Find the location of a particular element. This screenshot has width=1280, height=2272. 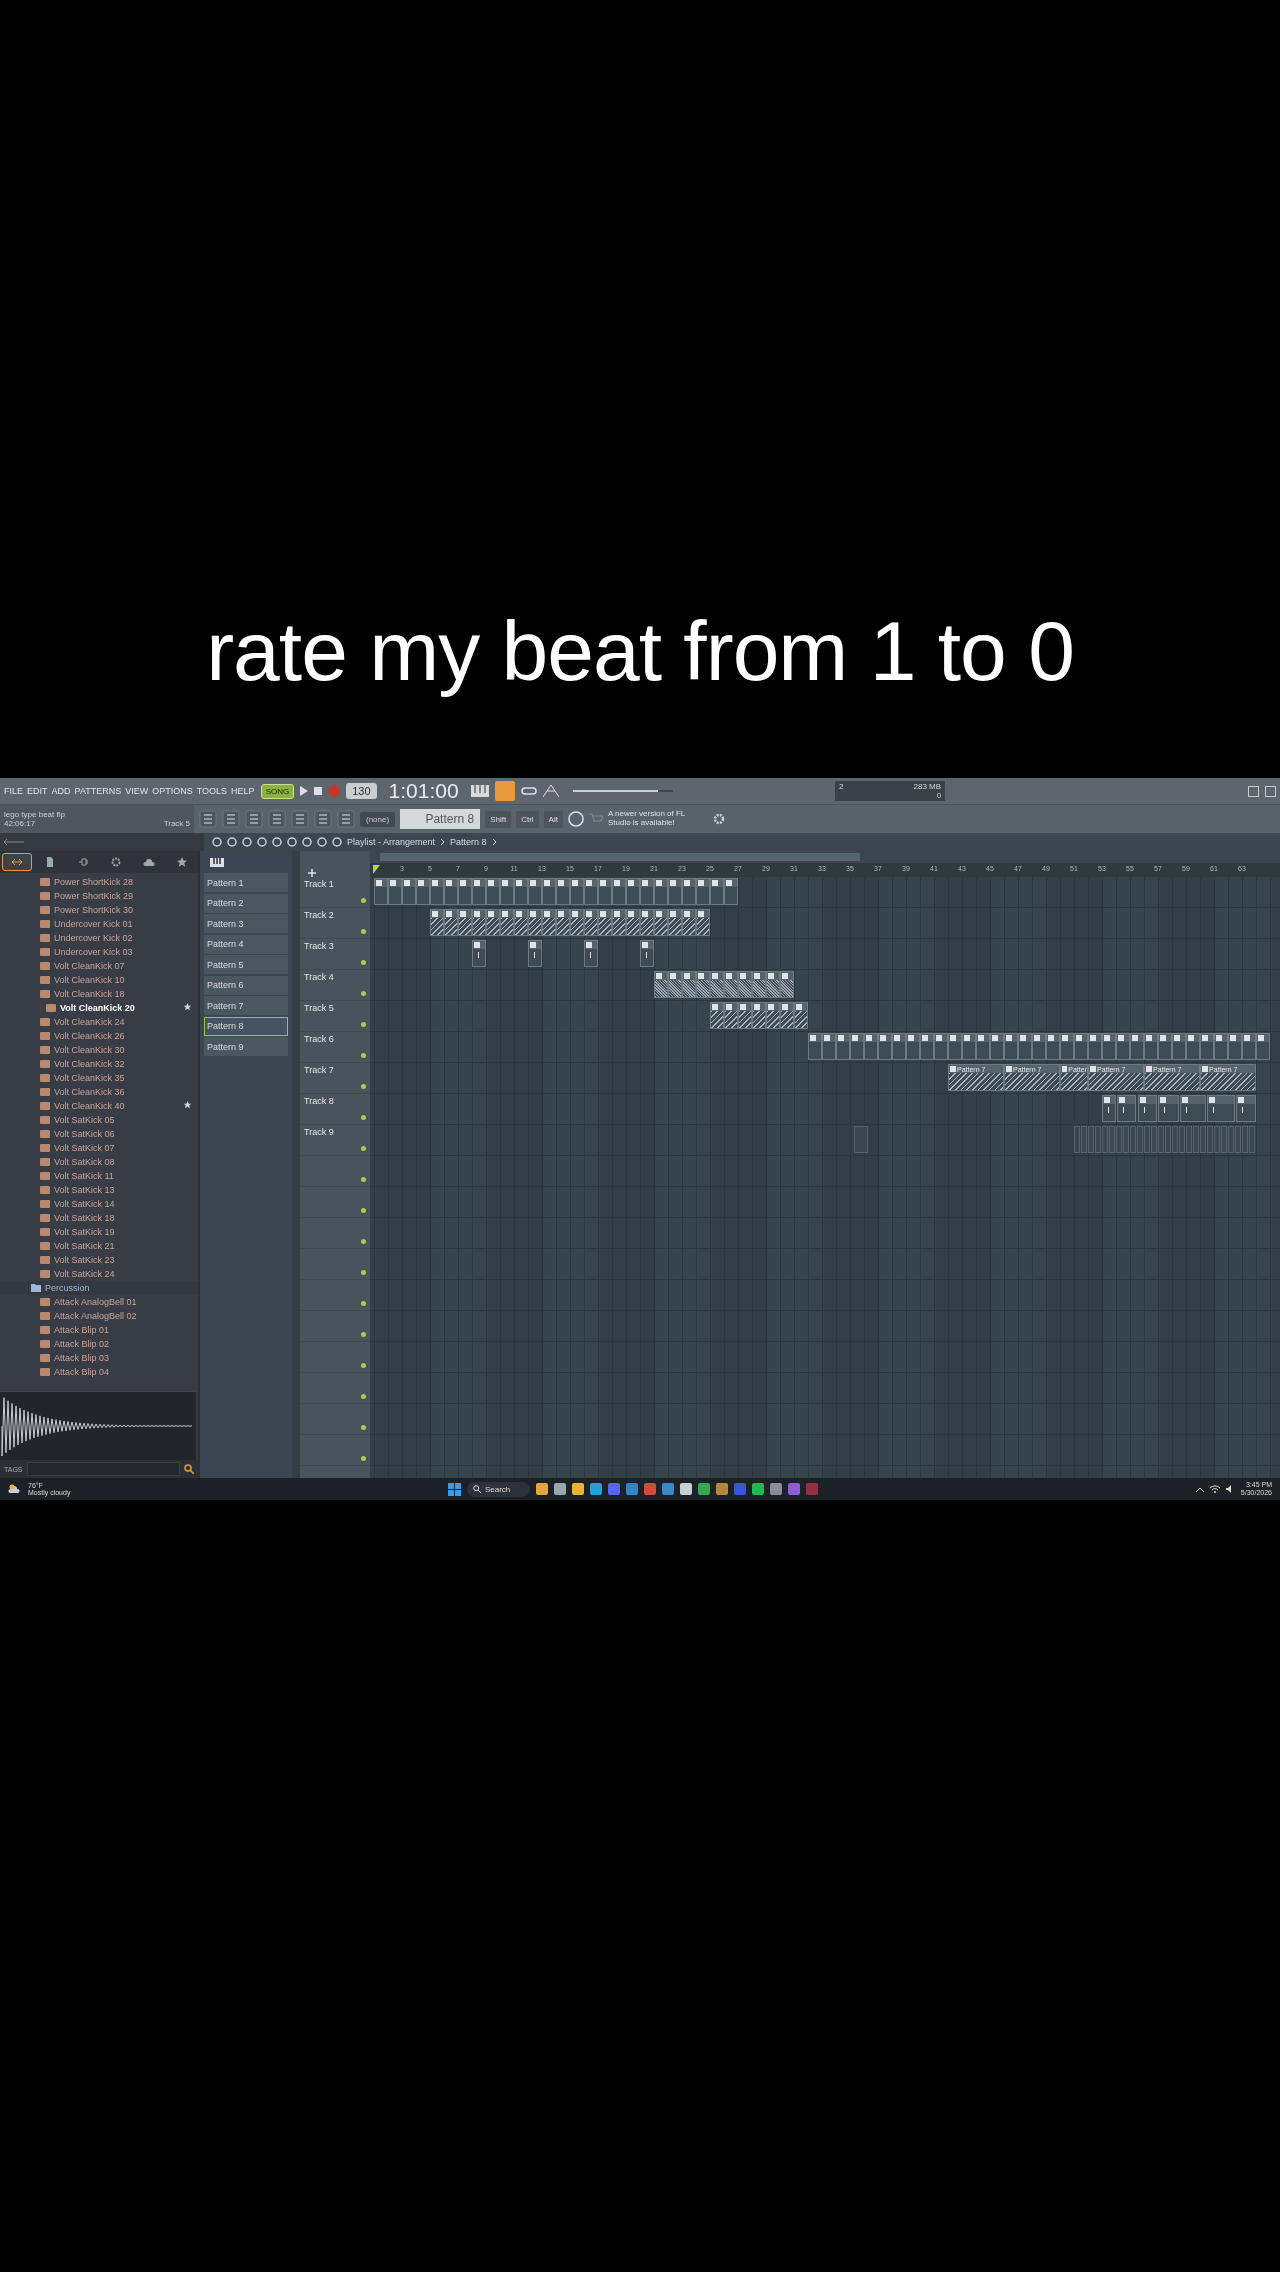

pattern-item: Pattern 2 is located at coordinates (246, 903).